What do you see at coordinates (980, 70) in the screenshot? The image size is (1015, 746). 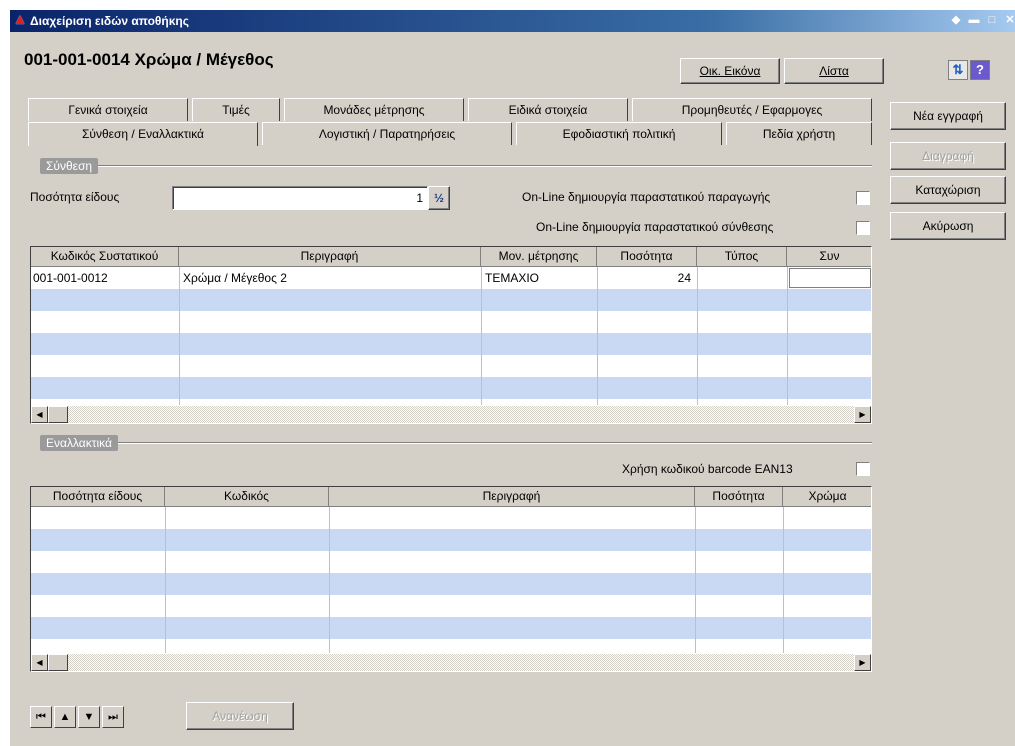 I see `help-icon: ?` at bounding box center [980, 70].